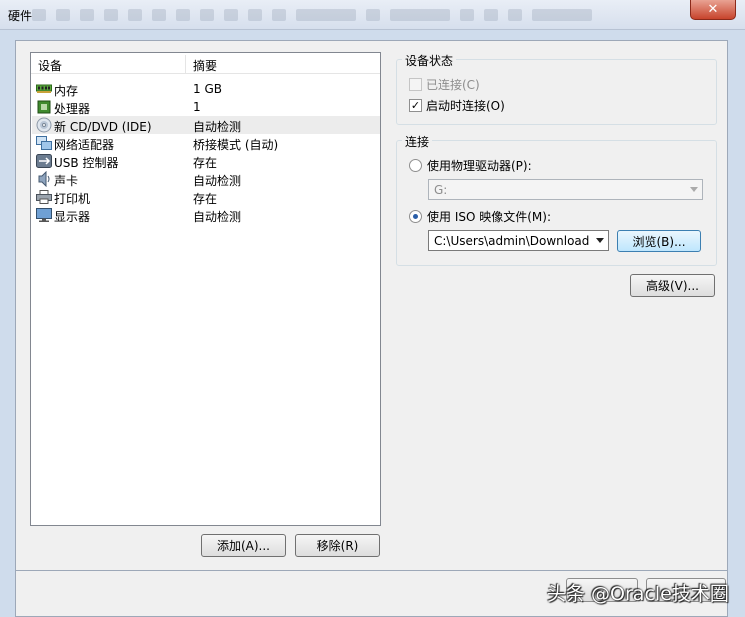 This screenshot has height=617, width=745. I want to click on physical-drive-radio: 使用物理驱动器(P):, so click(470, 165).